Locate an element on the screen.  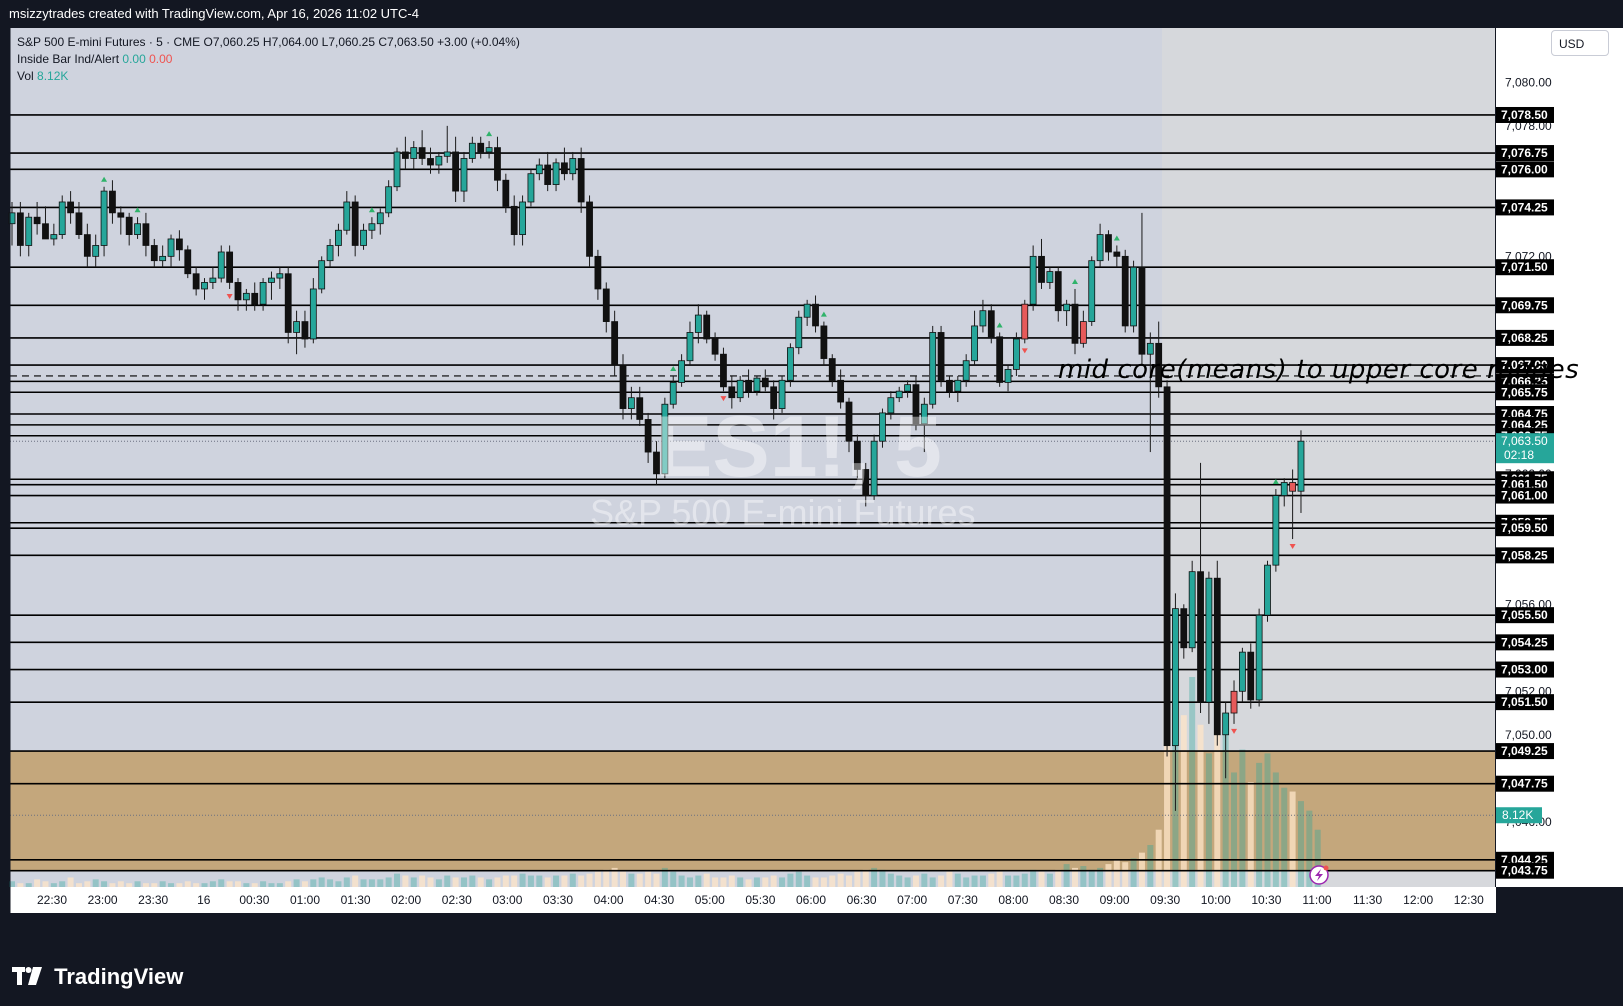
time-axis-tick: 02:00 is located at coordinates (406, 900).